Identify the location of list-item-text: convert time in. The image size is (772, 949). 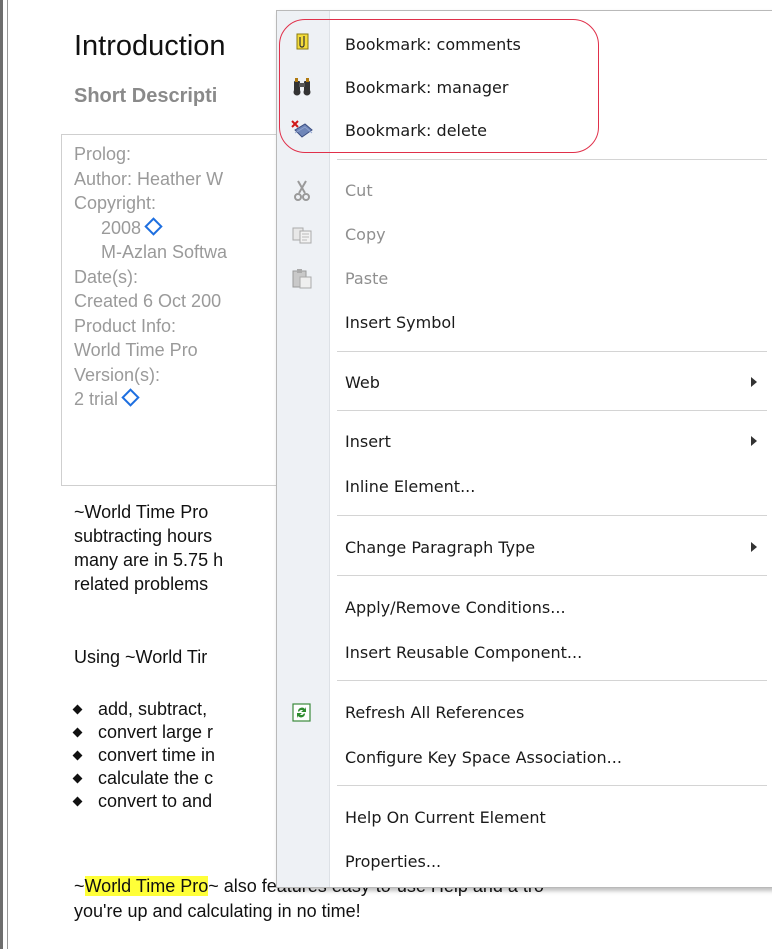
(157, 755).